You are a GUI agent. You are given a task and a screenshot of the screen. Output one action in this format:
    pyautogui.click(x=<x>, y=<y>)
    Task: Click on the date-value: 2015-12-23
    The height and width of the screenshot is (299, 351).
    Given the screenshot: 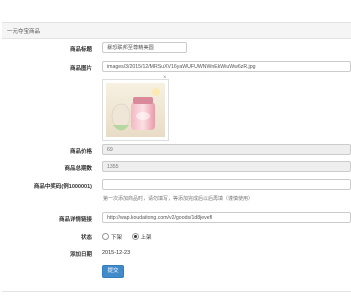 What is the action you would take?
    pyautogui.click(x=116, y=253)
    